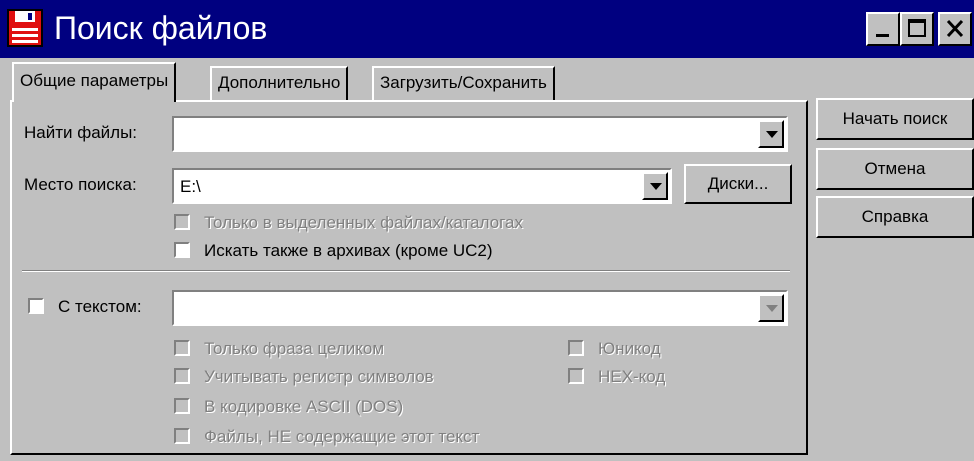 This screenshot has width=974, height=461. I want to click on with-text-dropdown-button, so click(771, 308).